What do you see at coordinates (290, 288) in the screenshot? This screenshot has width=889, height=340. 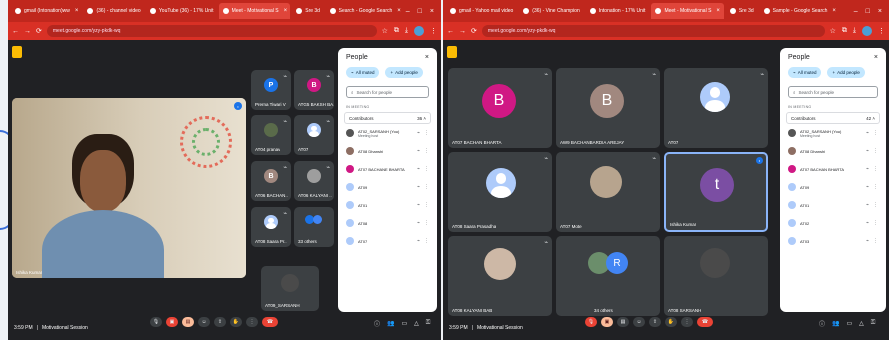 I see `self-view-tile: AT09_SARSANH` at bounding box center [290, 288].